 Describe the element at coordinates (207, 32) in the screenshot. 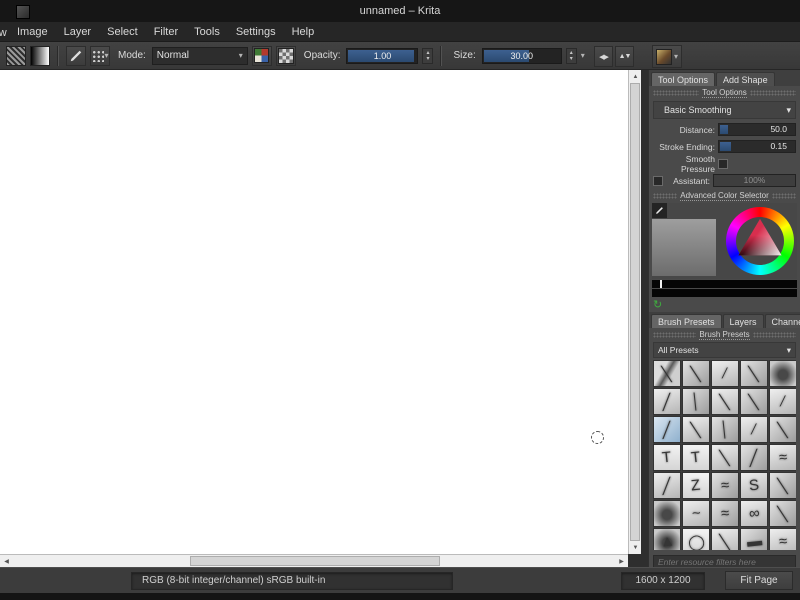

I see `menu-item-tools: Tools` at that location.